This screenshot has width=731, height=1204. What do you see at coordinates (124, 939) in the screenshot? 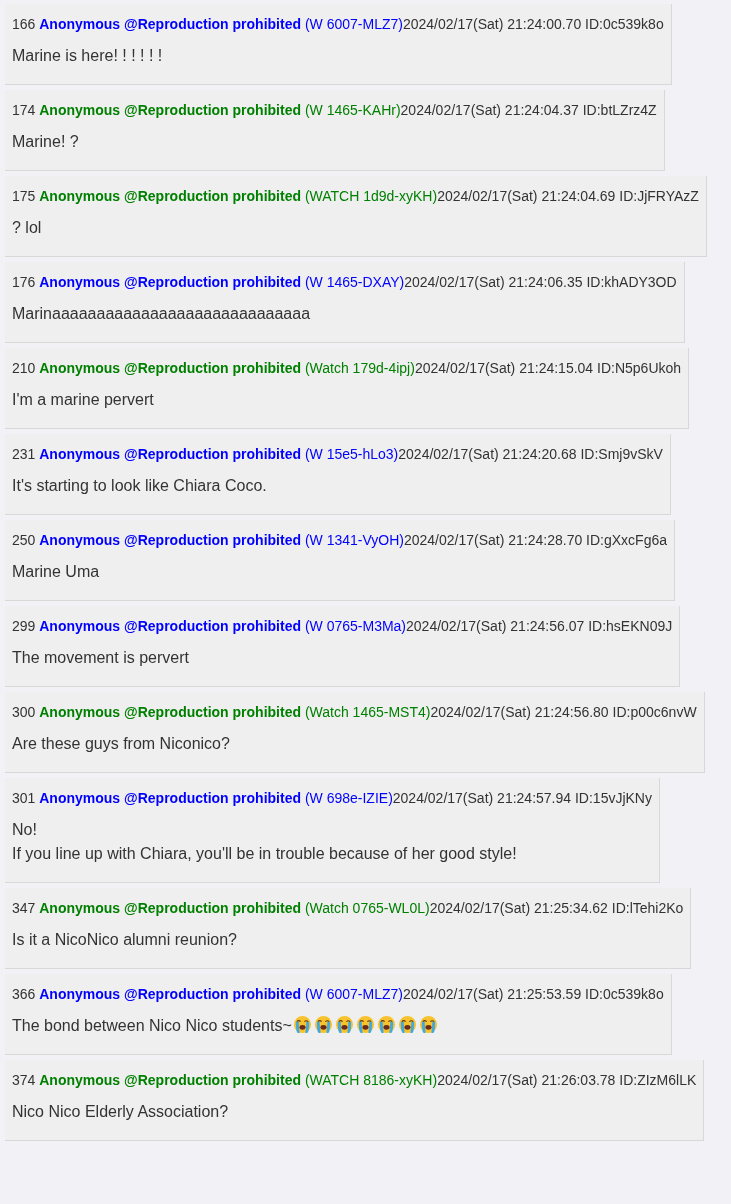
I see `post-text: Is it a NicoNico alumni reunion?` at bounding box center [124, 939].